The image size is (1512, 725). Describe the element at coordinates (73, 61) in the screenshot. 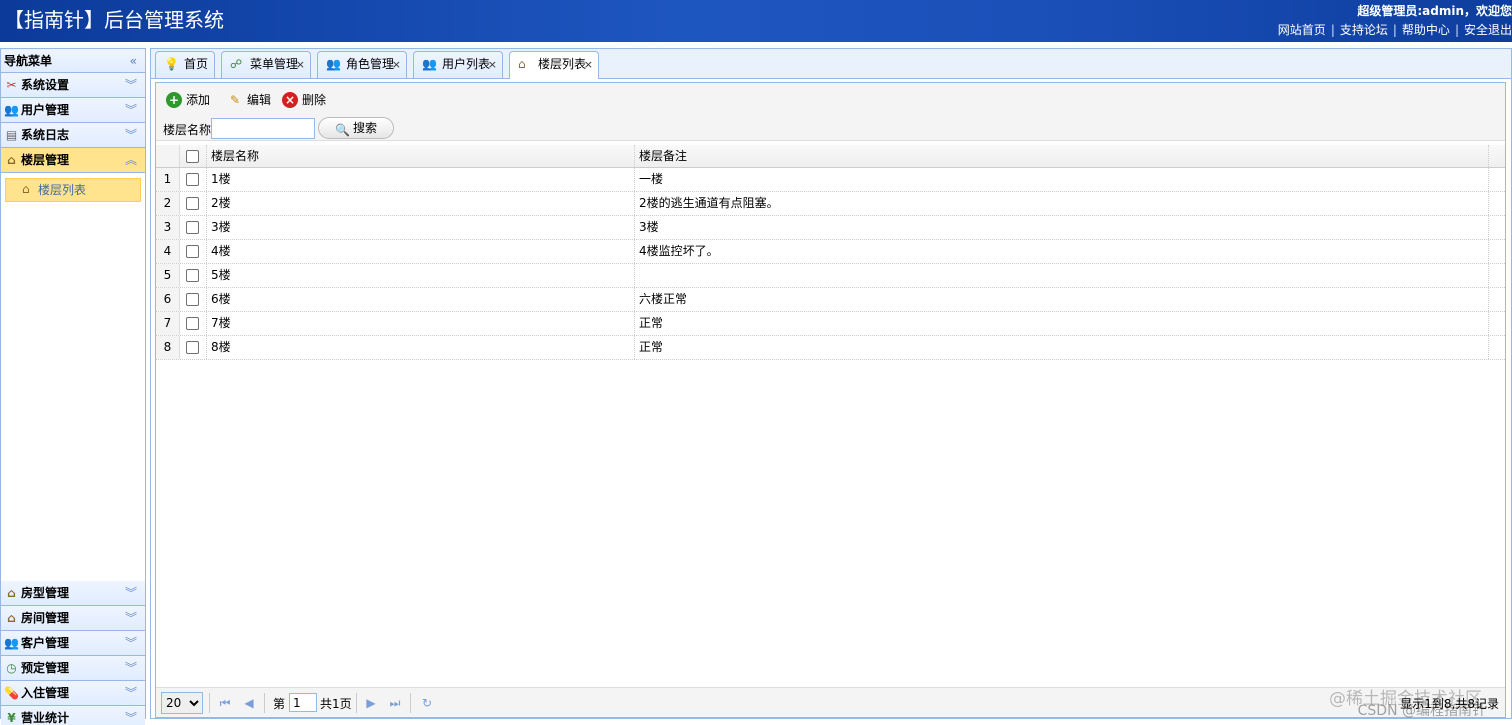

I see `sidebar-header: 导航菜单 «` at that location.